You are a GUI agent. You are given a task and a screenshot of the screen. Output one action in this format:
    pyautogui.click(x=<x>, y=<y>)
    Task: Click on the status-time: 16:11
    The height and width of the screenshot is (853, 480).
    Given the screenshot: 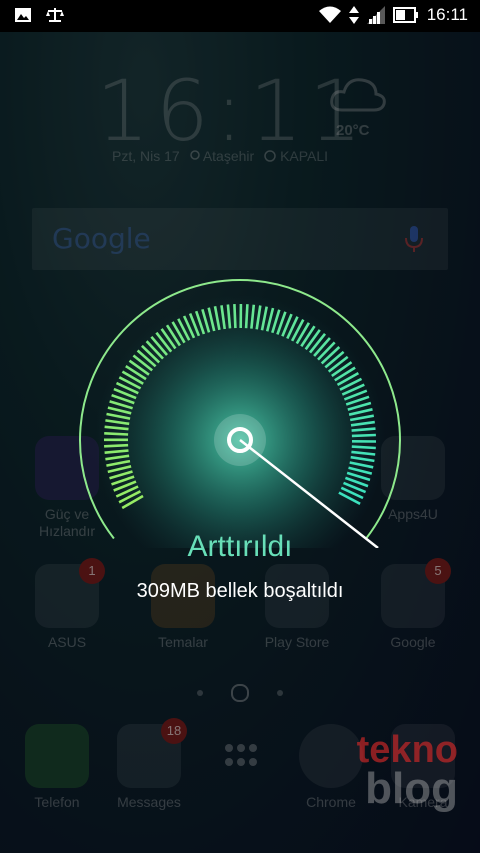 What is the action you would take?
    pyautogui.click(x=447, y=14)
    